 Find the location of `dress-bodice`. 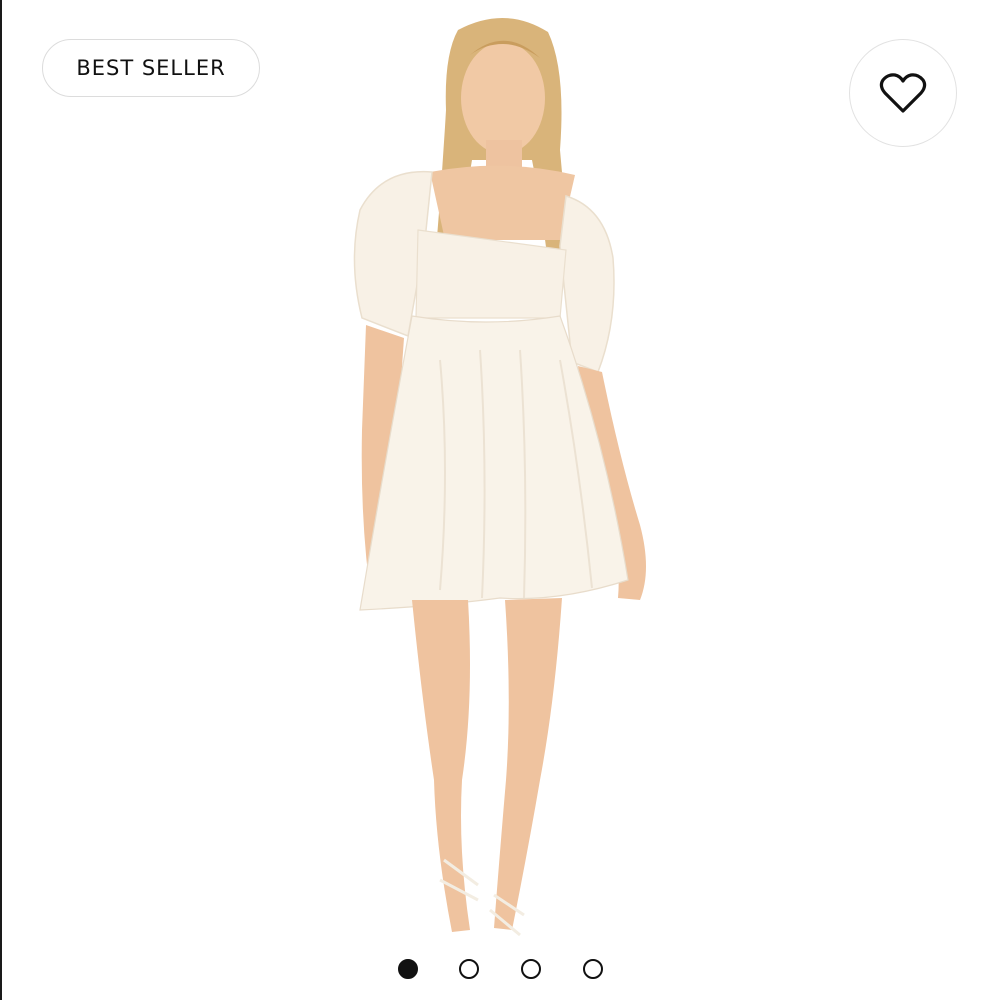

dress-bodice is located at coordinates (491, 274).